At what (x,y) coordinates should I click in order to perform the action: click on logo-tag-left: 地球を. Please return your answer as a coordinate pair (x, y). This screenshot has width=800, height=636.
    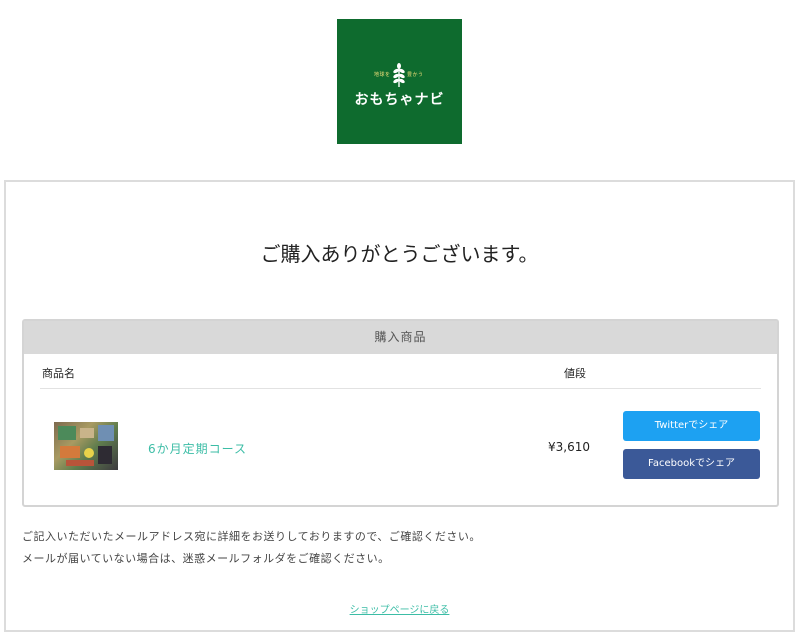
    Looking at the image, I should click on (382, 75).